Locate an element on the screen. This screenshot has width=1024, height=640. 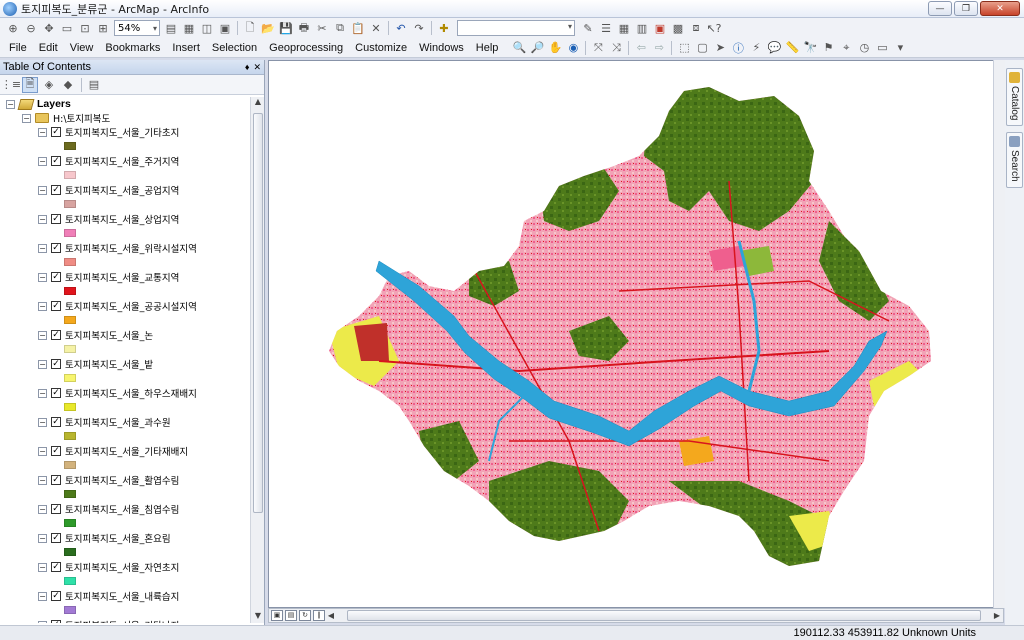
layer-row: − ✓ 토지피복지도_서울_내륙습지 is located at coordinates (125, 596).